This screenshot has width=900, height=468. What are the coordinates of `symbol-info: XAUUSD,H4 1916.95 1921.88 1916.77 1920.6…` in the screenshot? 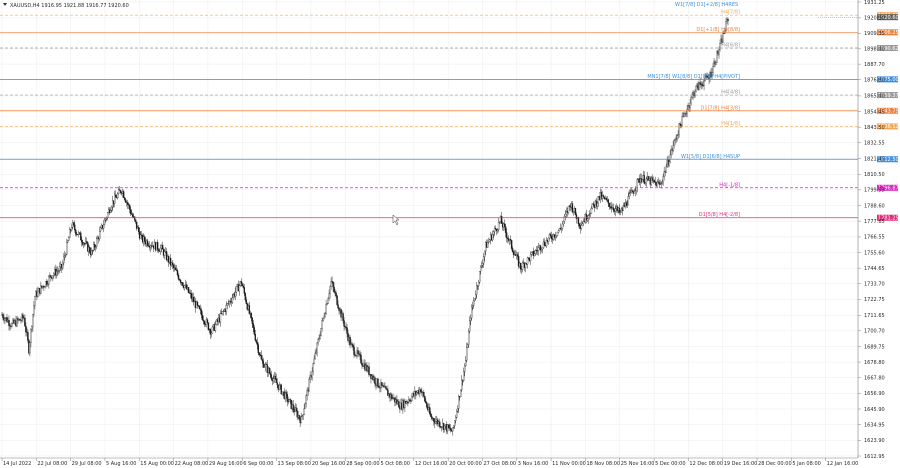 It's located at (69, 6).